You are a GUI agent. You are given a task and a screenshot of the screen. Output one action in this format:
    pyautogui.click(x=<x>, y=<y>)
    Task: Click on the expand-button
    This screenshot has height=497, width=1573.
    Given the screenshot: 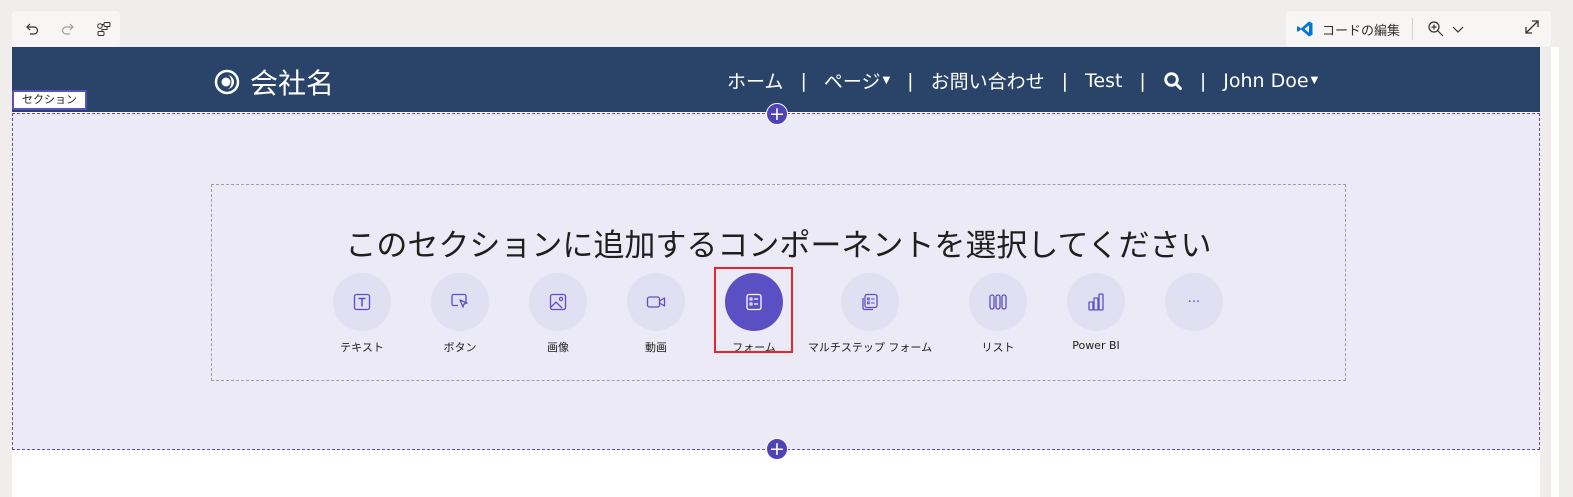 What is the action you would take?
    pyautogui.click(x=1532, y=29)
    